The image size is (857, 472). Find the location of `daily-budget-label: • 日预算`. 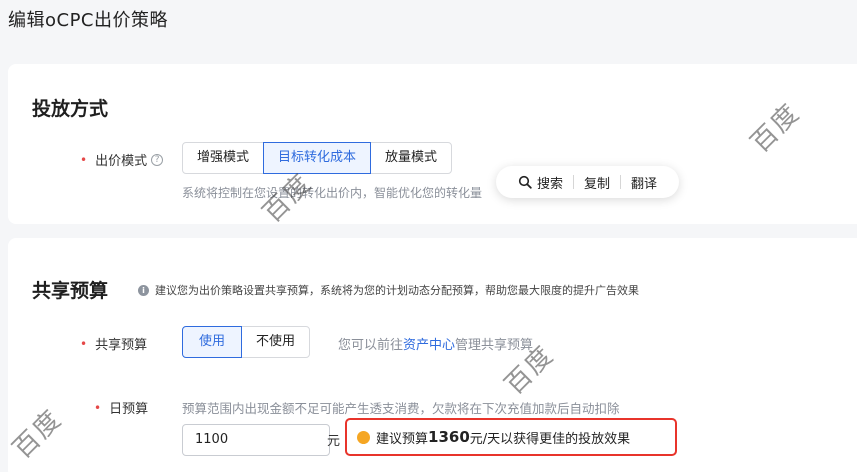

daily-budget-label: • 日预算 is located at coordinates (121, 408).